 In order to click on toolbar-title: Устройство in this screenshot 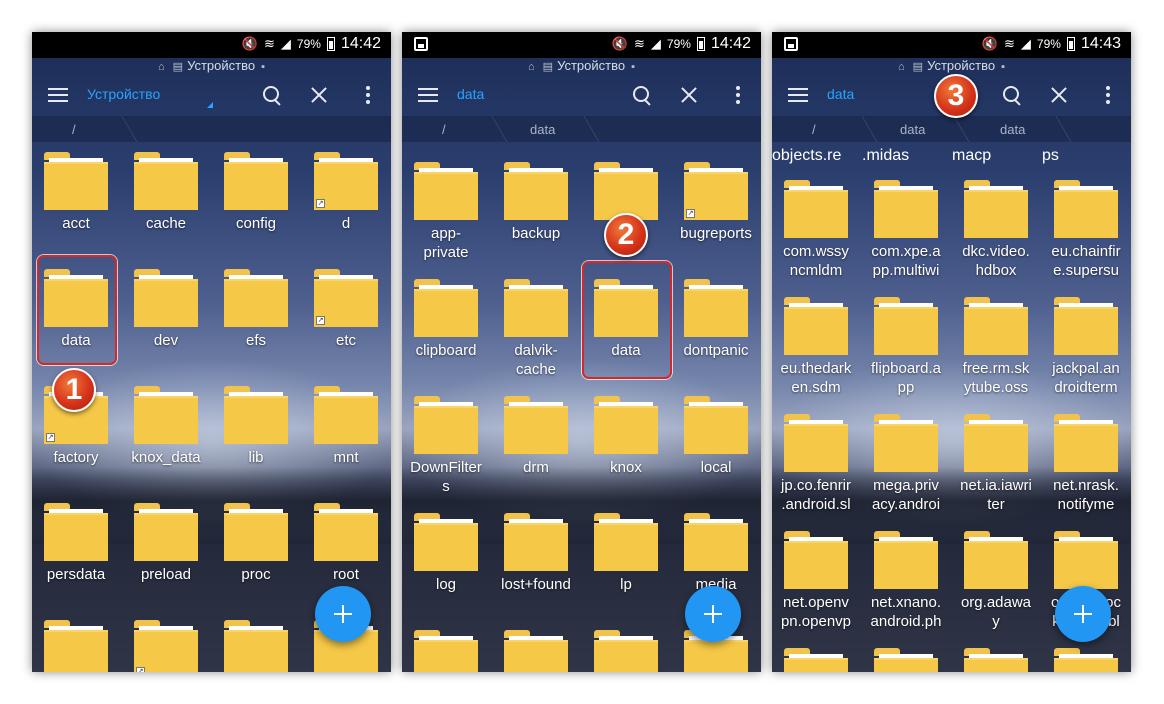, I will do `click(123, 94)`.